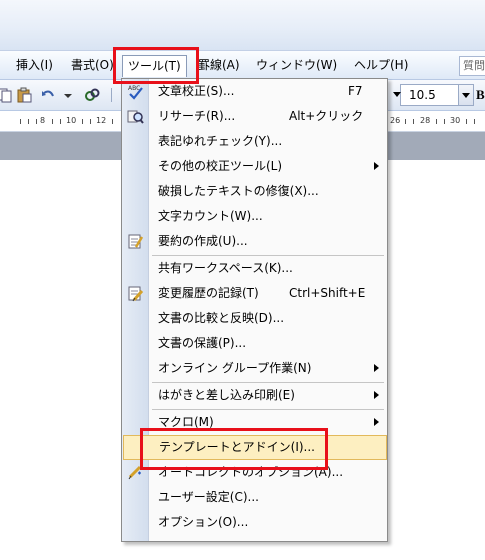 This screenshot has height=560, width=485. I want to click on undo-icon, so click(48, 95).